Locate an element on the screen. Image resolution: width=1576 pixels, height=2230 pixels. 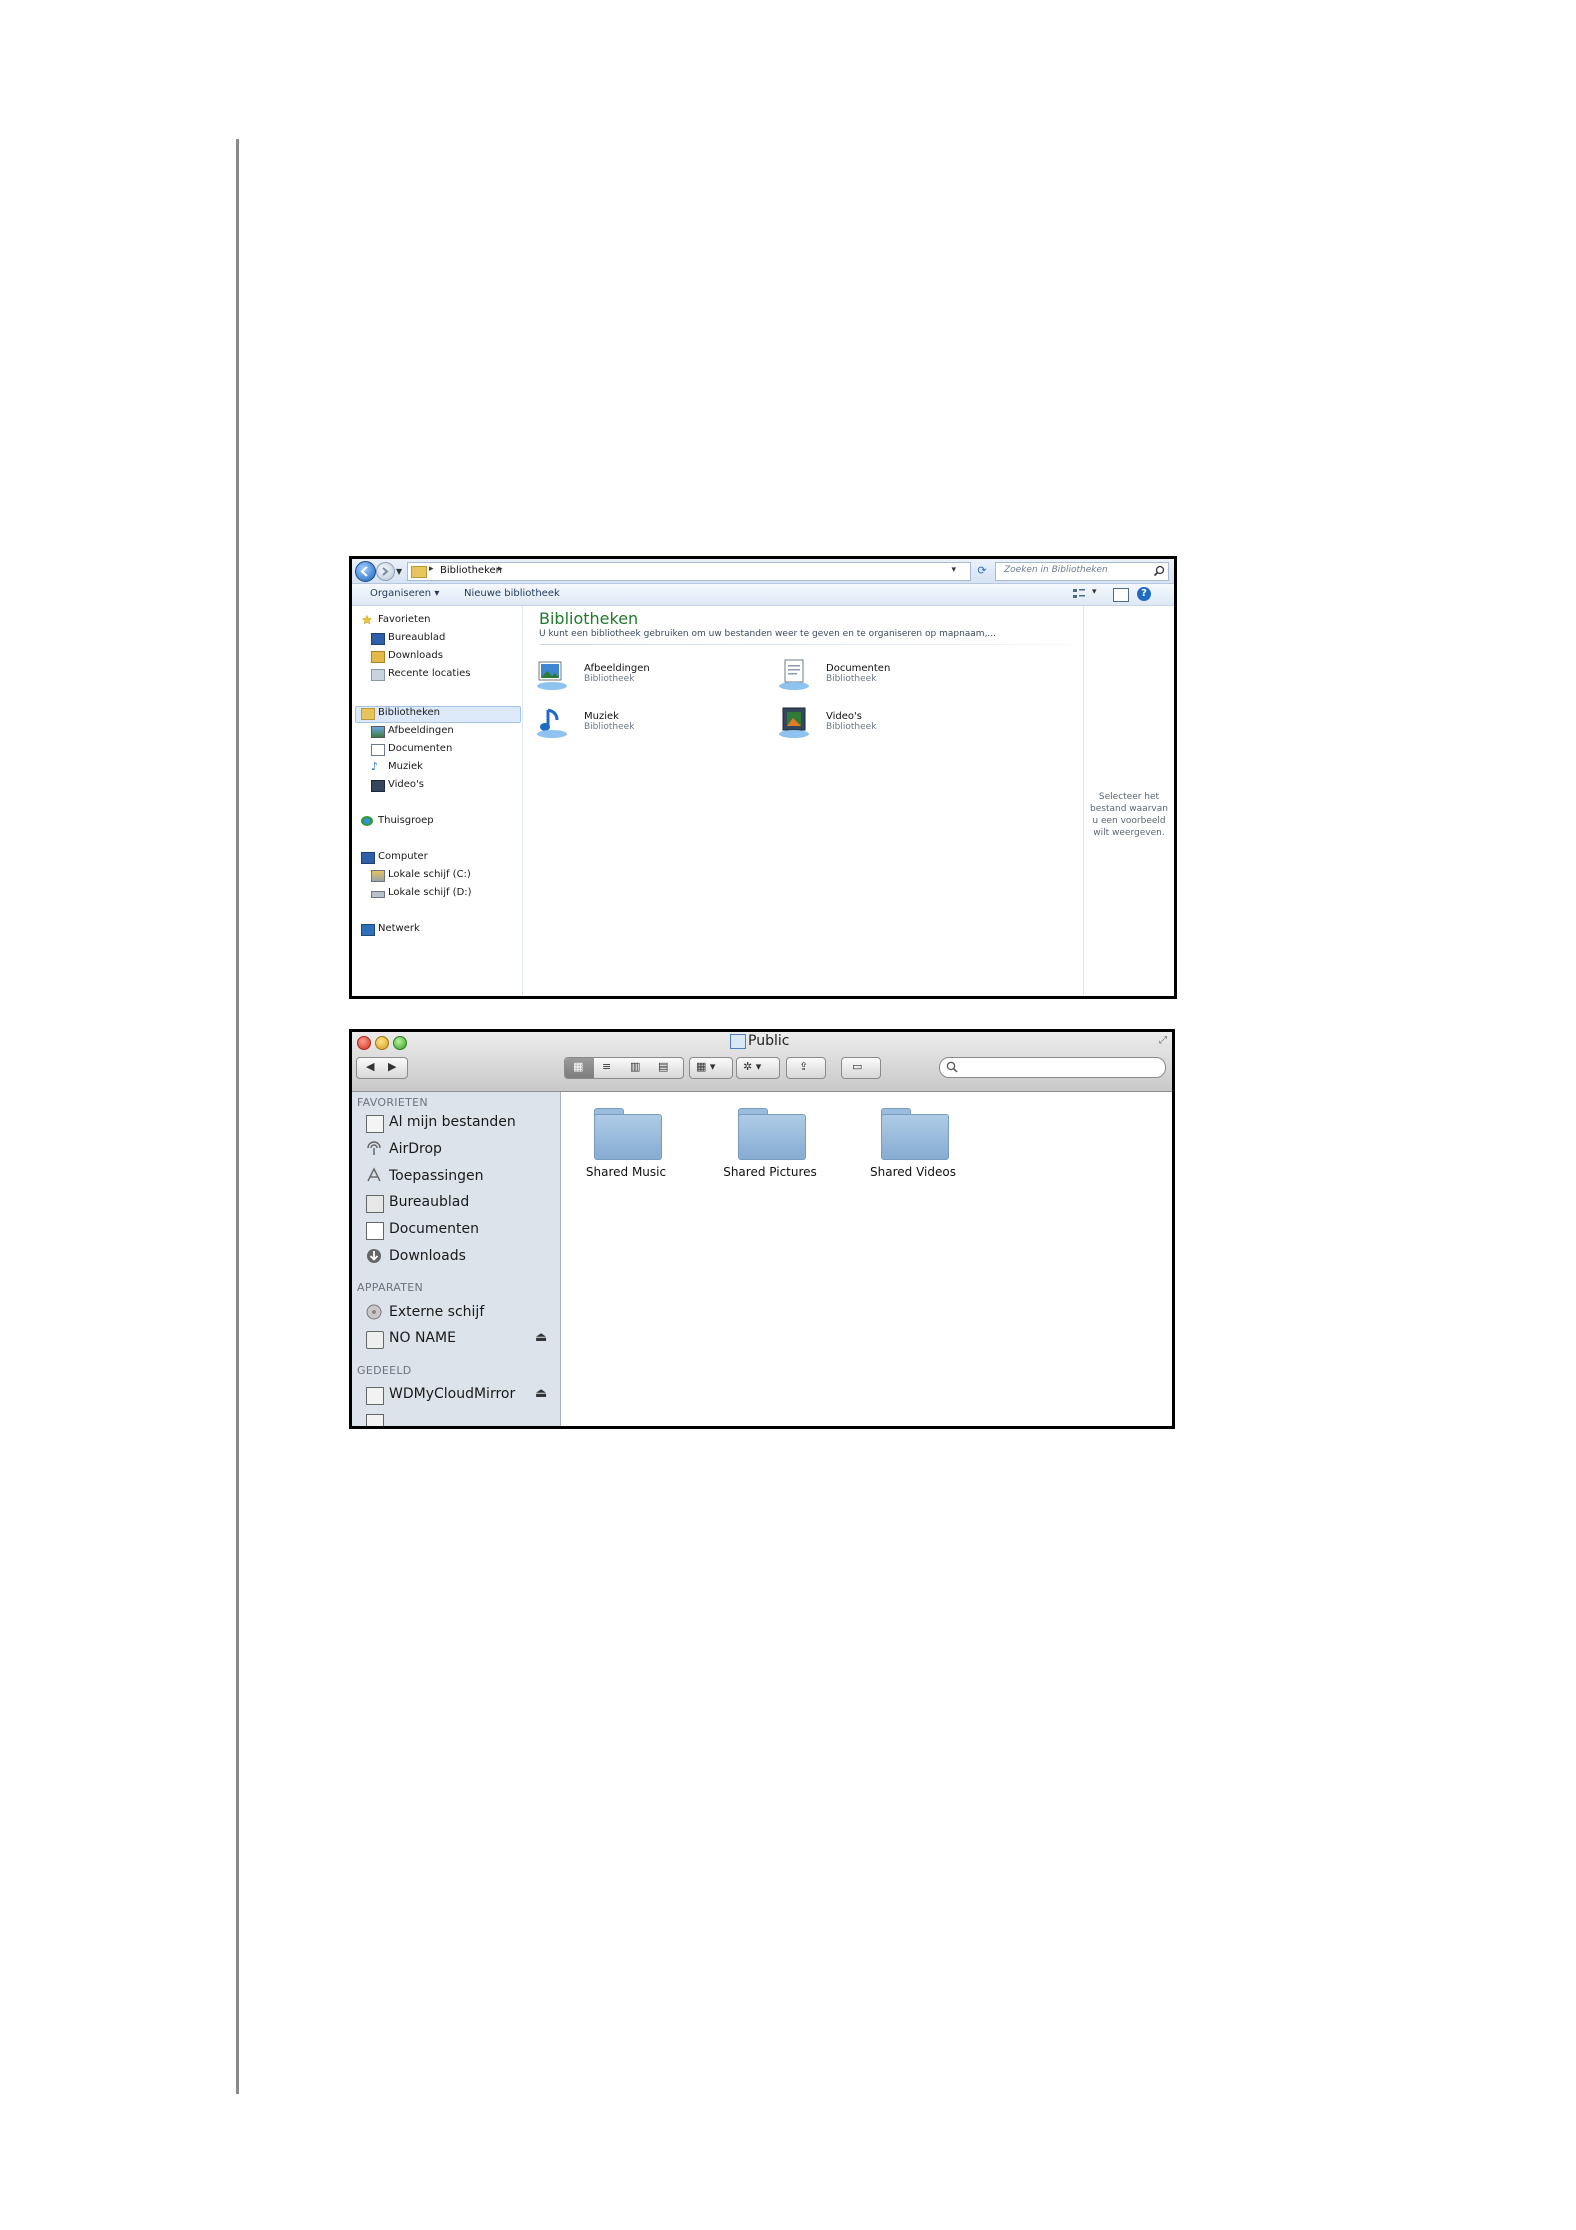
tag-icon: ▭ is located at coordinates (857, 1066).